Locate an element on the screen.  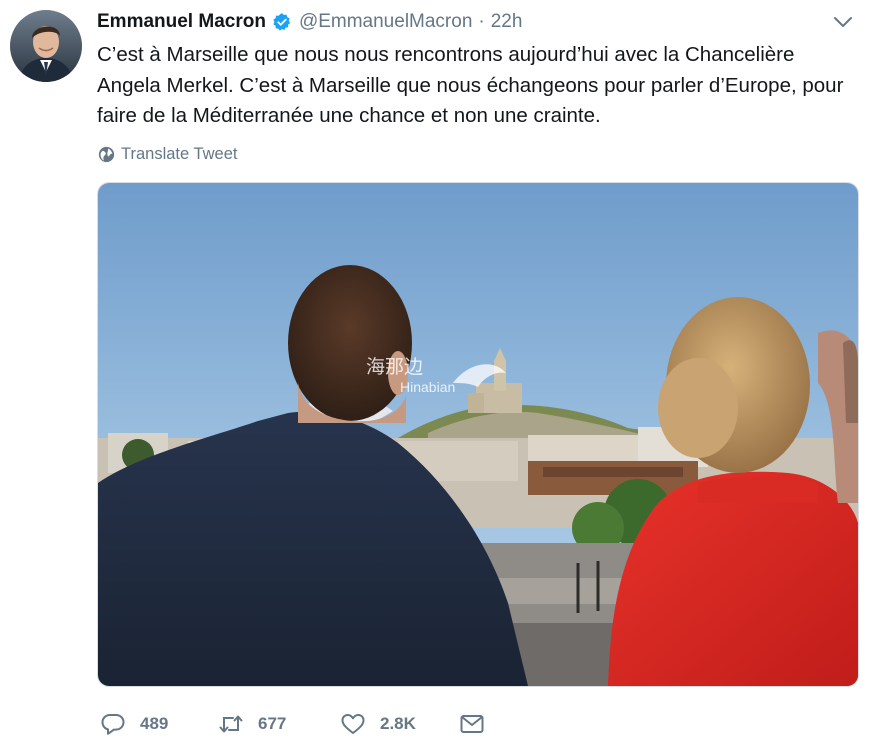
translate-tweet-link: Translate Tweet is located at coordinates (167, 154).